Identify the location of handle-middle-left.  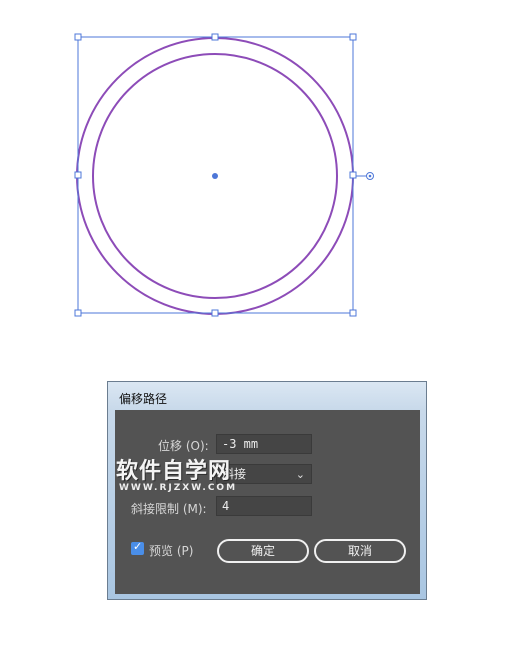
(78, 175).